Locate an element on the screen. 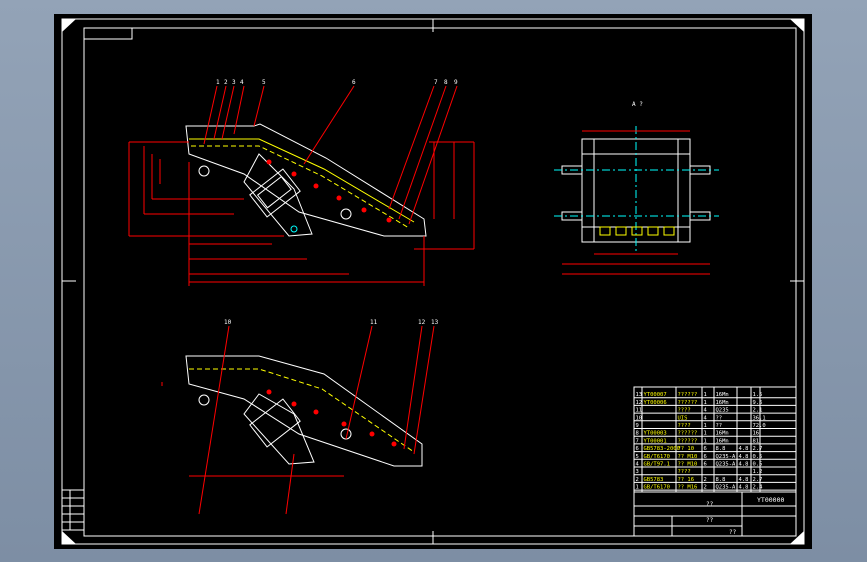 The image size is (867, 562). title-block: YT00000 ?? ?? ?? is located at coordinates (715, 514).